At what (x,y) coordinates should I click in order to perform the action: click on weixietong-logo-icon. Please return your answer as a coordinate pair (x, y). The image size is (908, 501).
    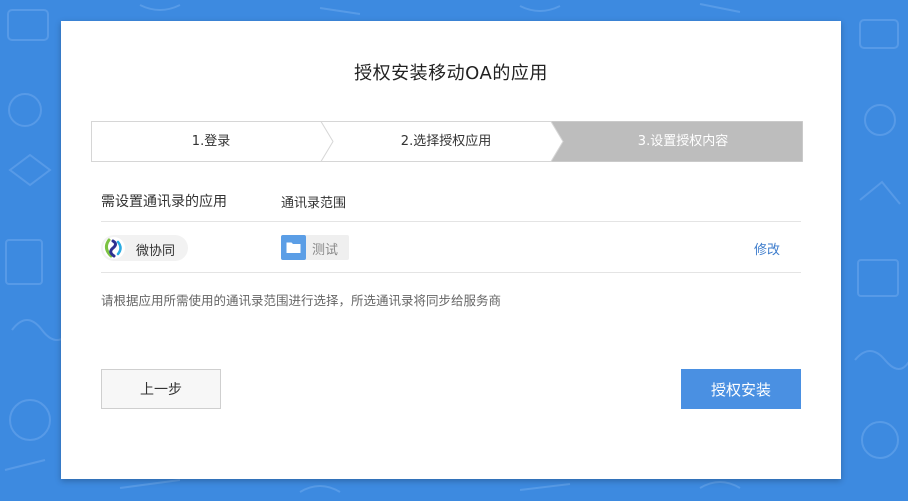
    Looking at the image, I should click on (114, 248).